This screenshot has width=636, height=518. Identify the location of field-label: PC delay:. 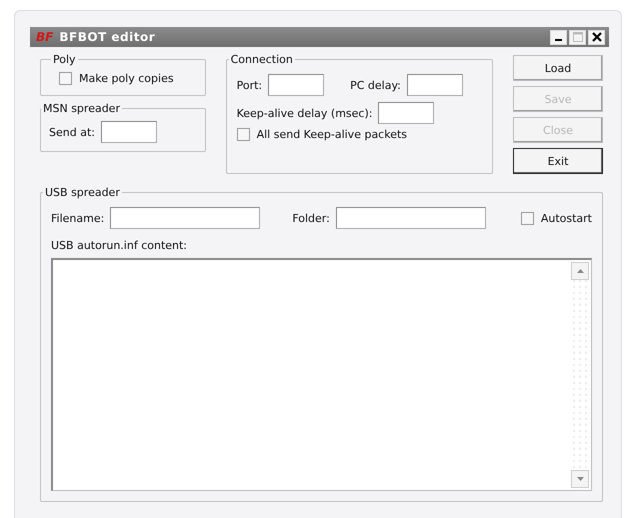
(375, 85).